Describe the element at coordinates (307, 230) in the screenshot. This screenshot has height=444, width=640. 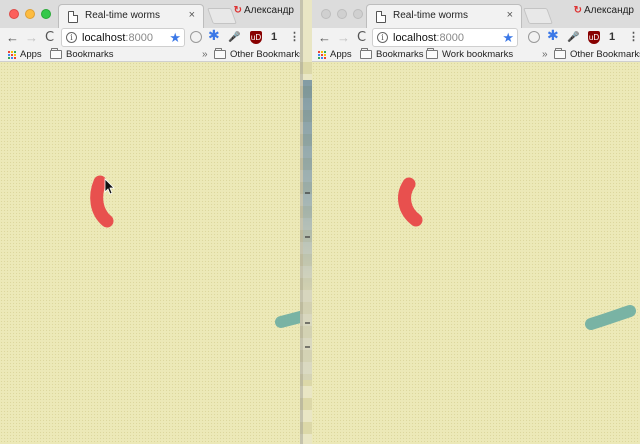
I see `background-window-edge` at that location.